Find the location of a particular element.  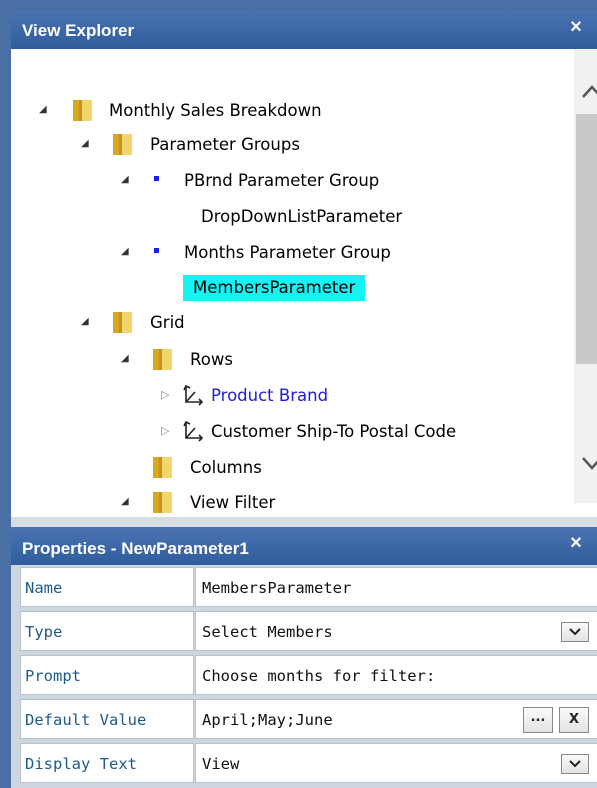

property-row-display-text: Display Text View is located at coordinates (308, 764).